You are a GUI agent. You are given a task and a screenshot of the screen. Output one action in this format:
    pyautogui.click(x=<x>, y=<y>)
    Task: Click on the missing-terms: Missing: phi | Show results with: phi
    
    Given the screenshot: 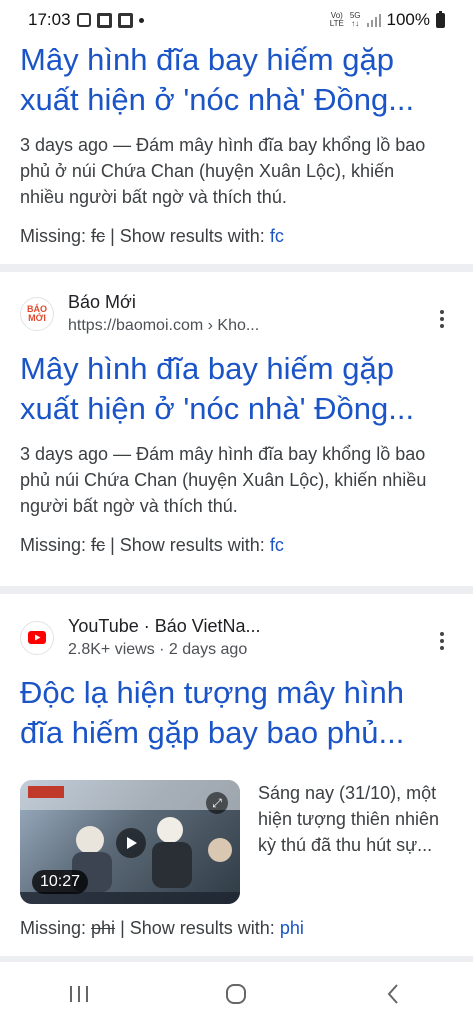 What is the action you would take?
    pyautogui.click(x=162, y=928)
    